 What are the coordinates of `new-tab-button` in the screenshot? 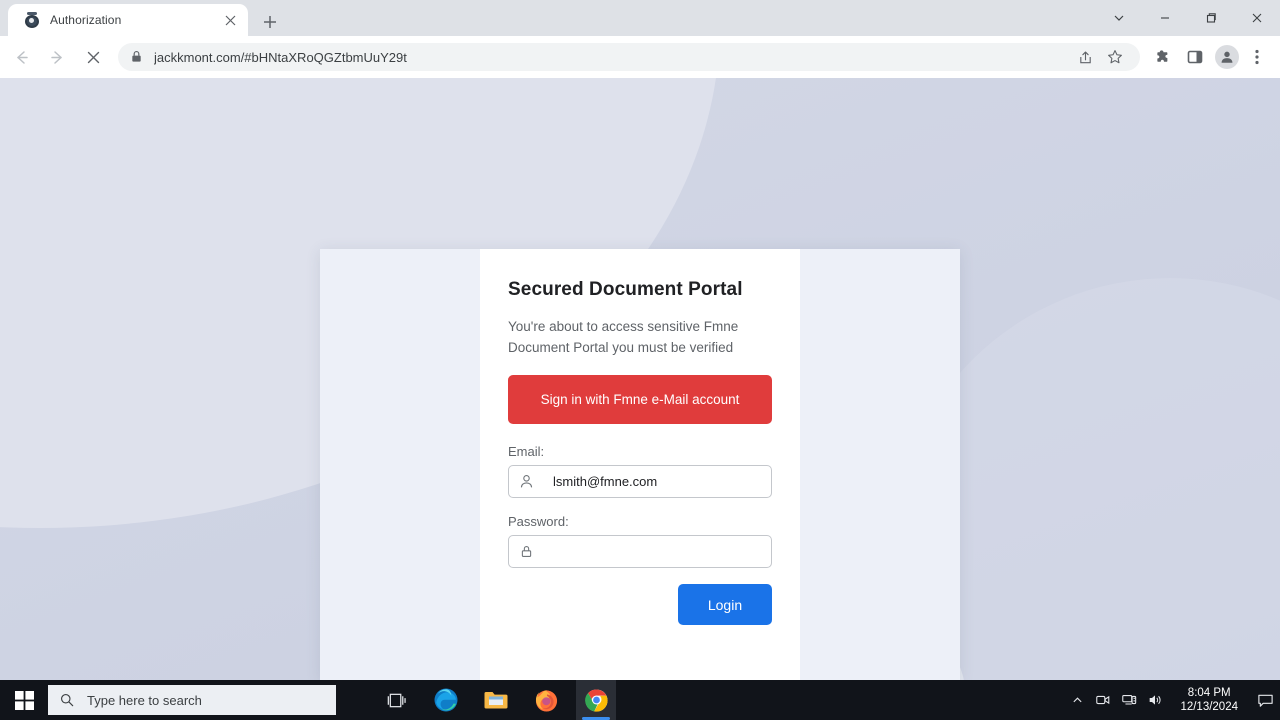 It's located at (270, 22).